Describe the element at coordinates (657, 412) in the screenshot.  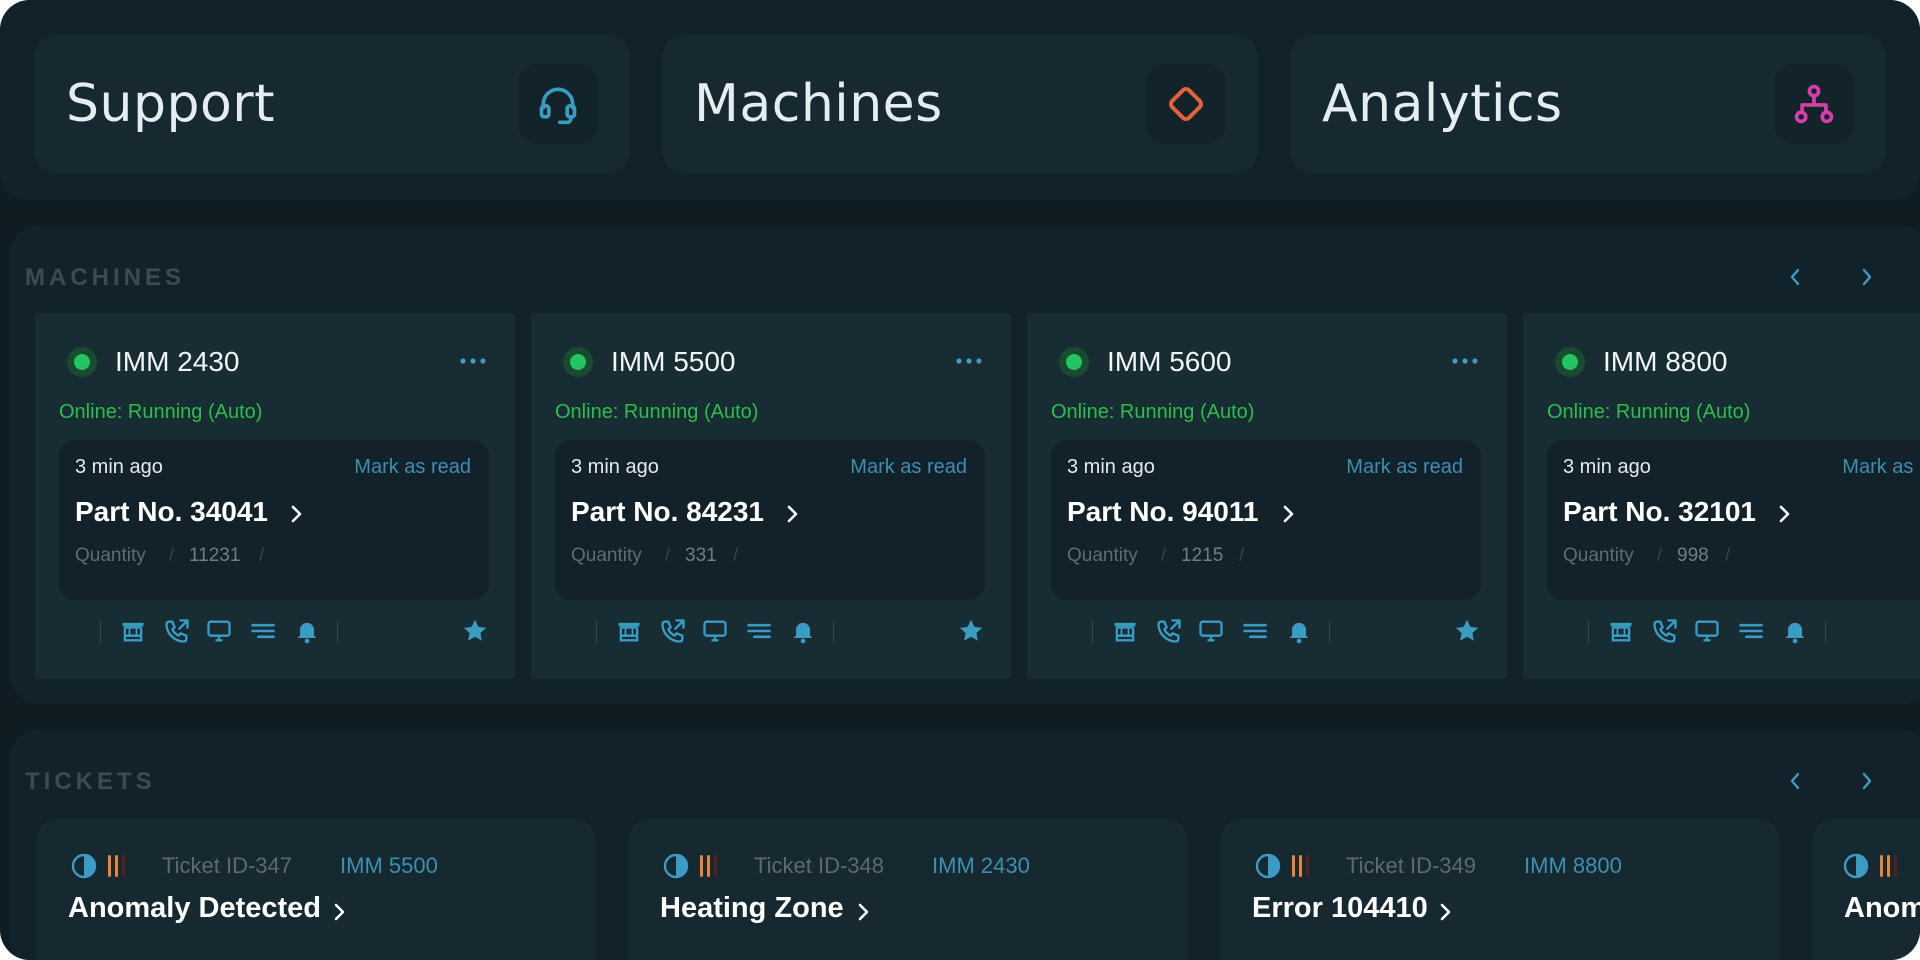
I see `machine-status: Online: Running (Auto)` at that location.